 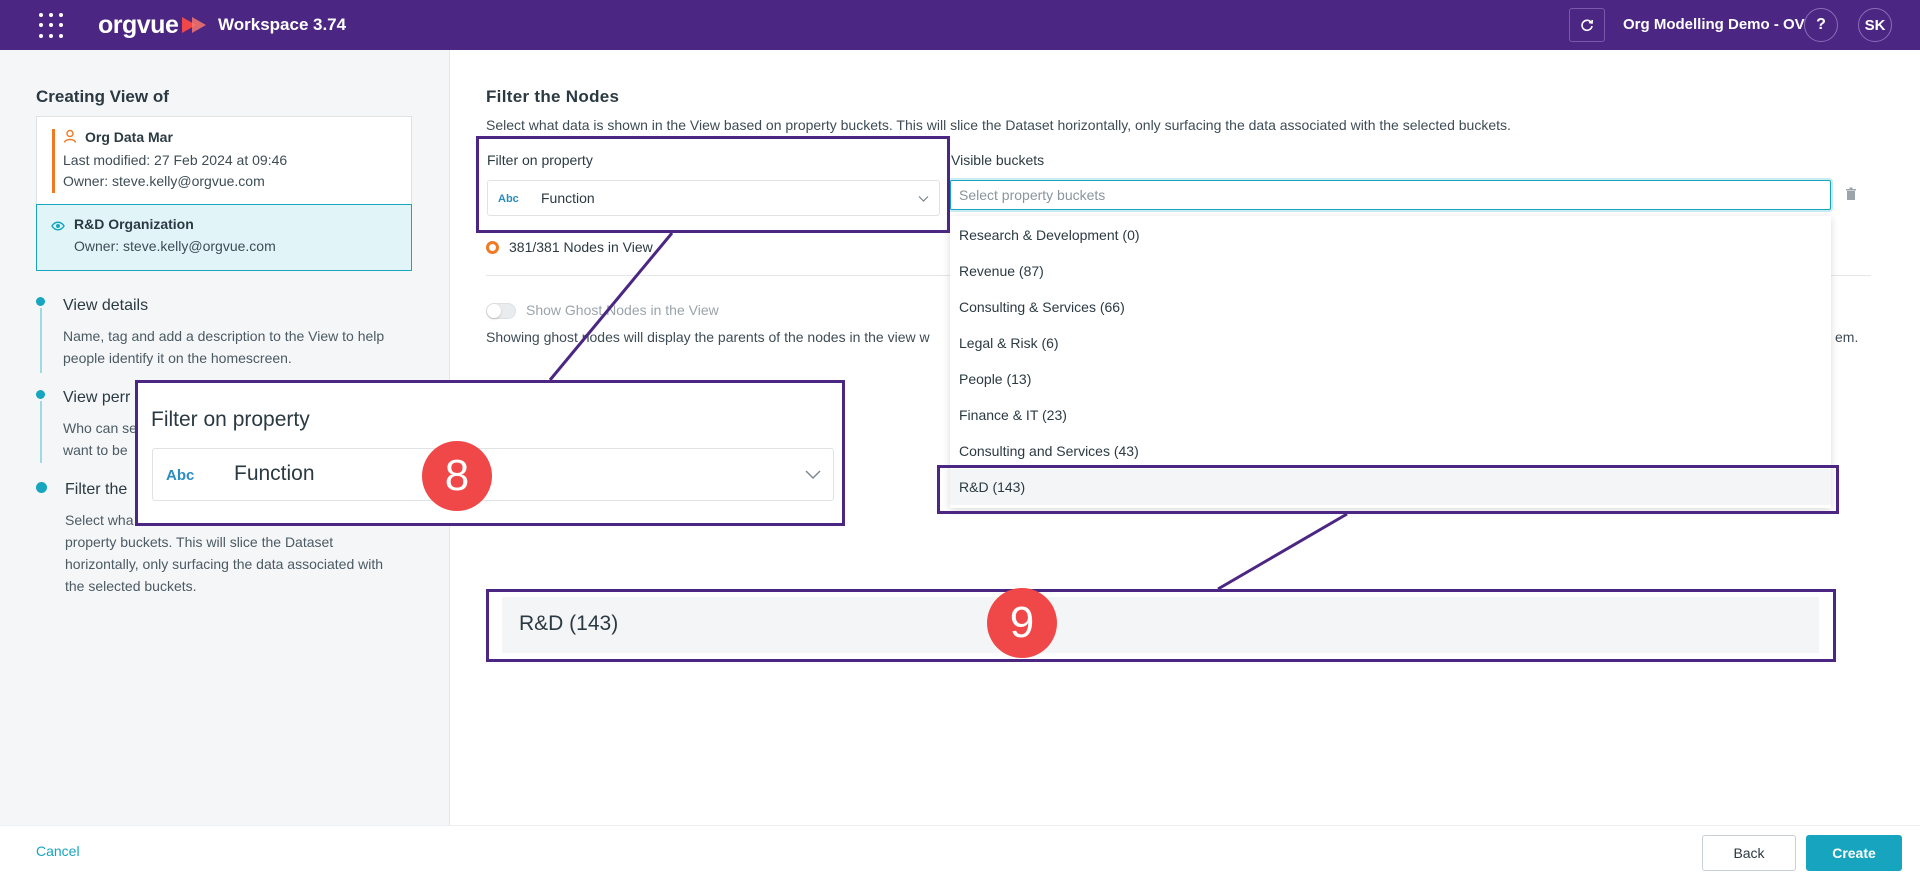 I want to click on dataset-modified: Last modified: 27 Feb 2024 at 09:46, so click(x=175, y=160).